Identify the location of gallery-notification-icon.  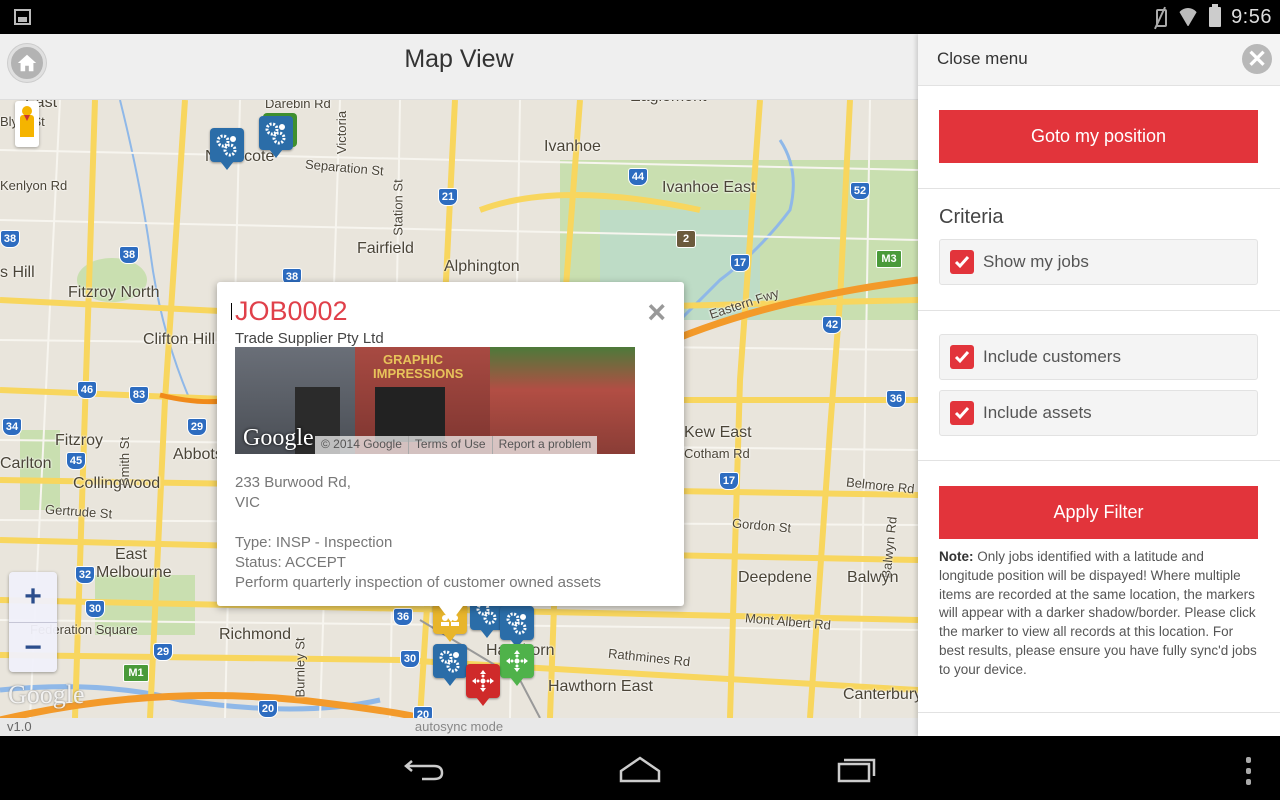
(22, 17).